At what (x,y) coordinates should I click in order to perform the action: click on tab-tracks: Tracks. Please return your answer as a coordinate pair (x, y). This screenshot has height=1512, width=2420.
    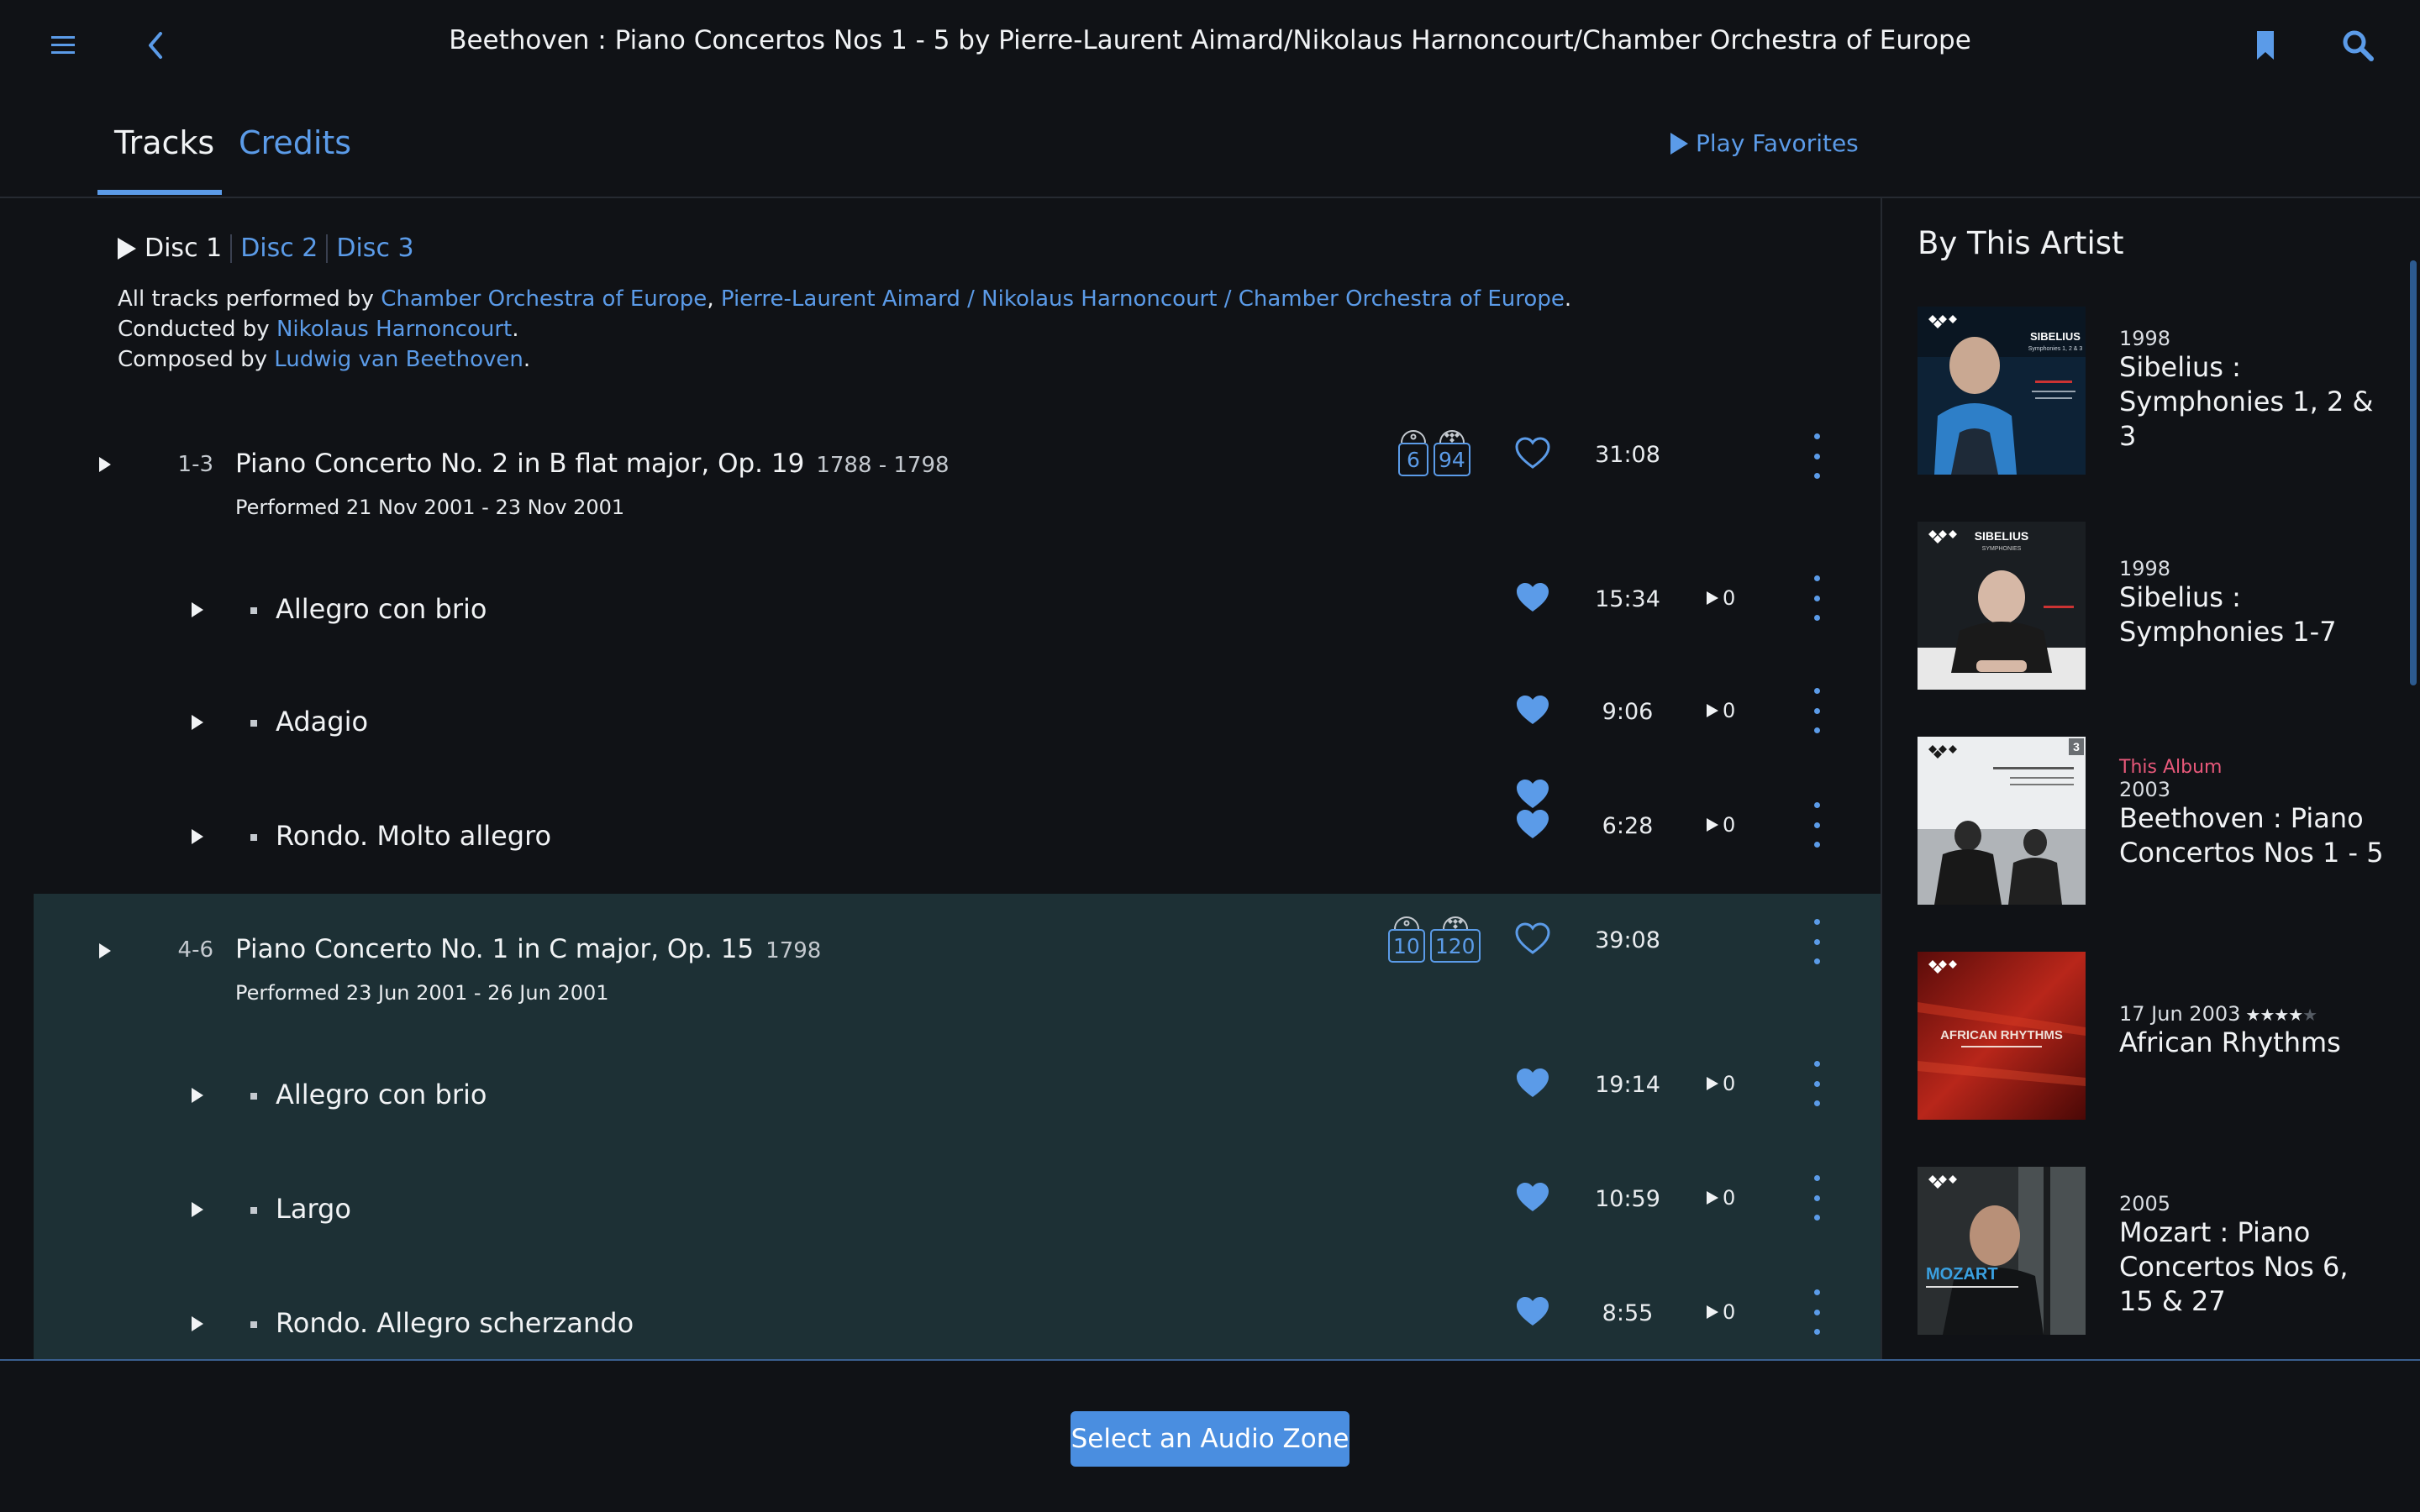
    Looking at the image, I should click on (164, 142).